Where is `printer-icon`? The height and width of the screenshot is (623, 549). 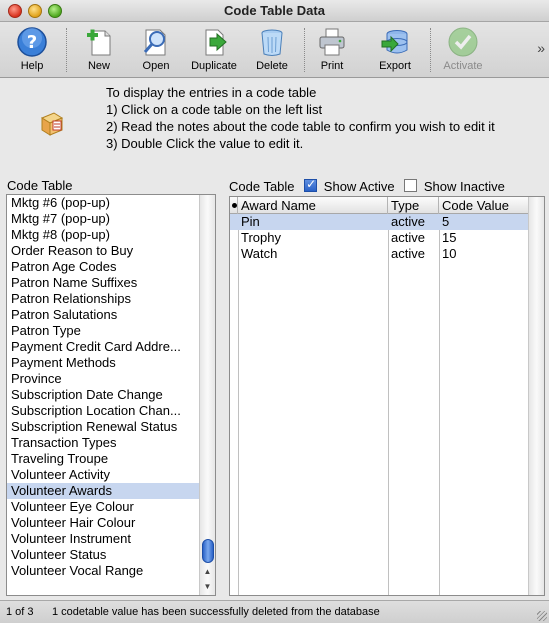 printer-icon is located at coordinates (332, 42).